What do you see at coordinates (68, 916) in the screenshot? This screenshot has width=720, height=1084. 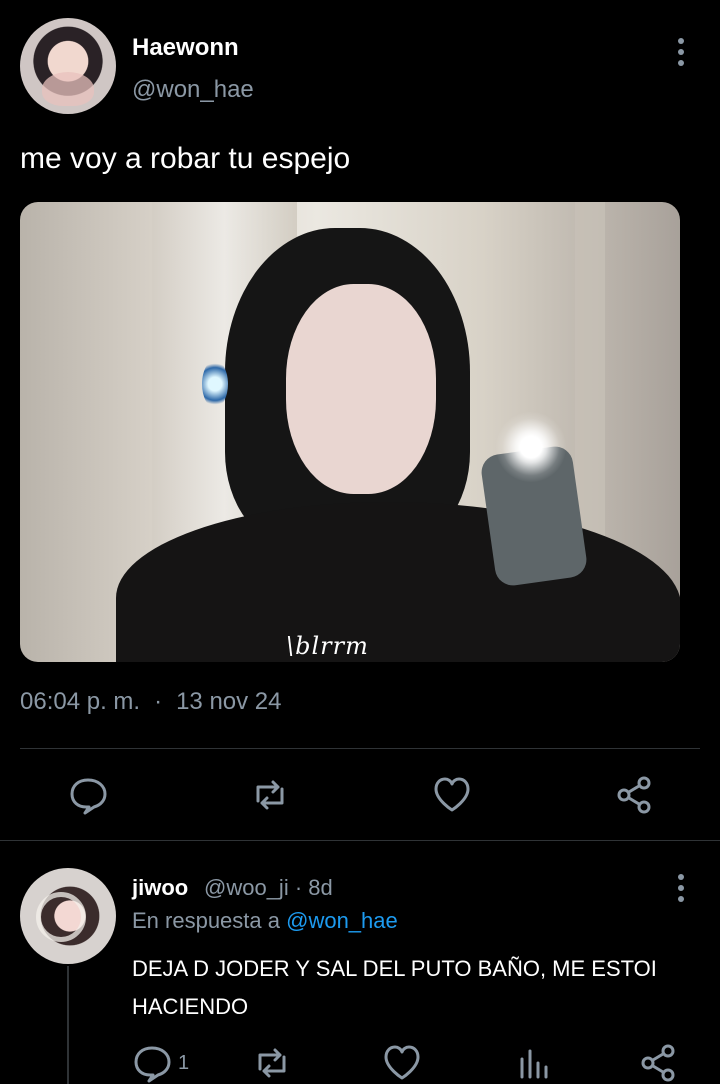 I see `reply-author-avatar` at bounding box center [68, 916].